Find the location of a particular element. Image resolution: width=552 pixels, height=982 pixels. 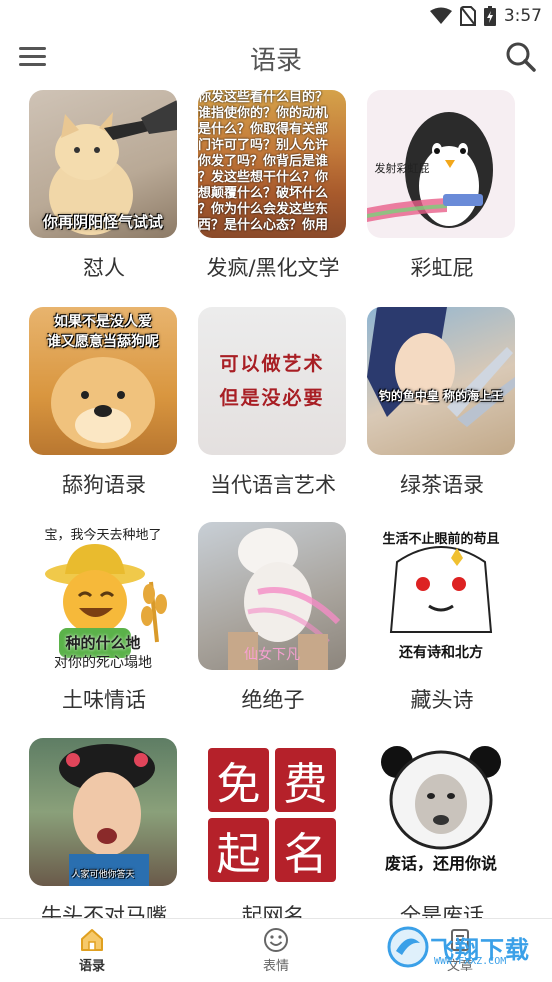

nav-label: 语录 is located at coordinates (91, 966).